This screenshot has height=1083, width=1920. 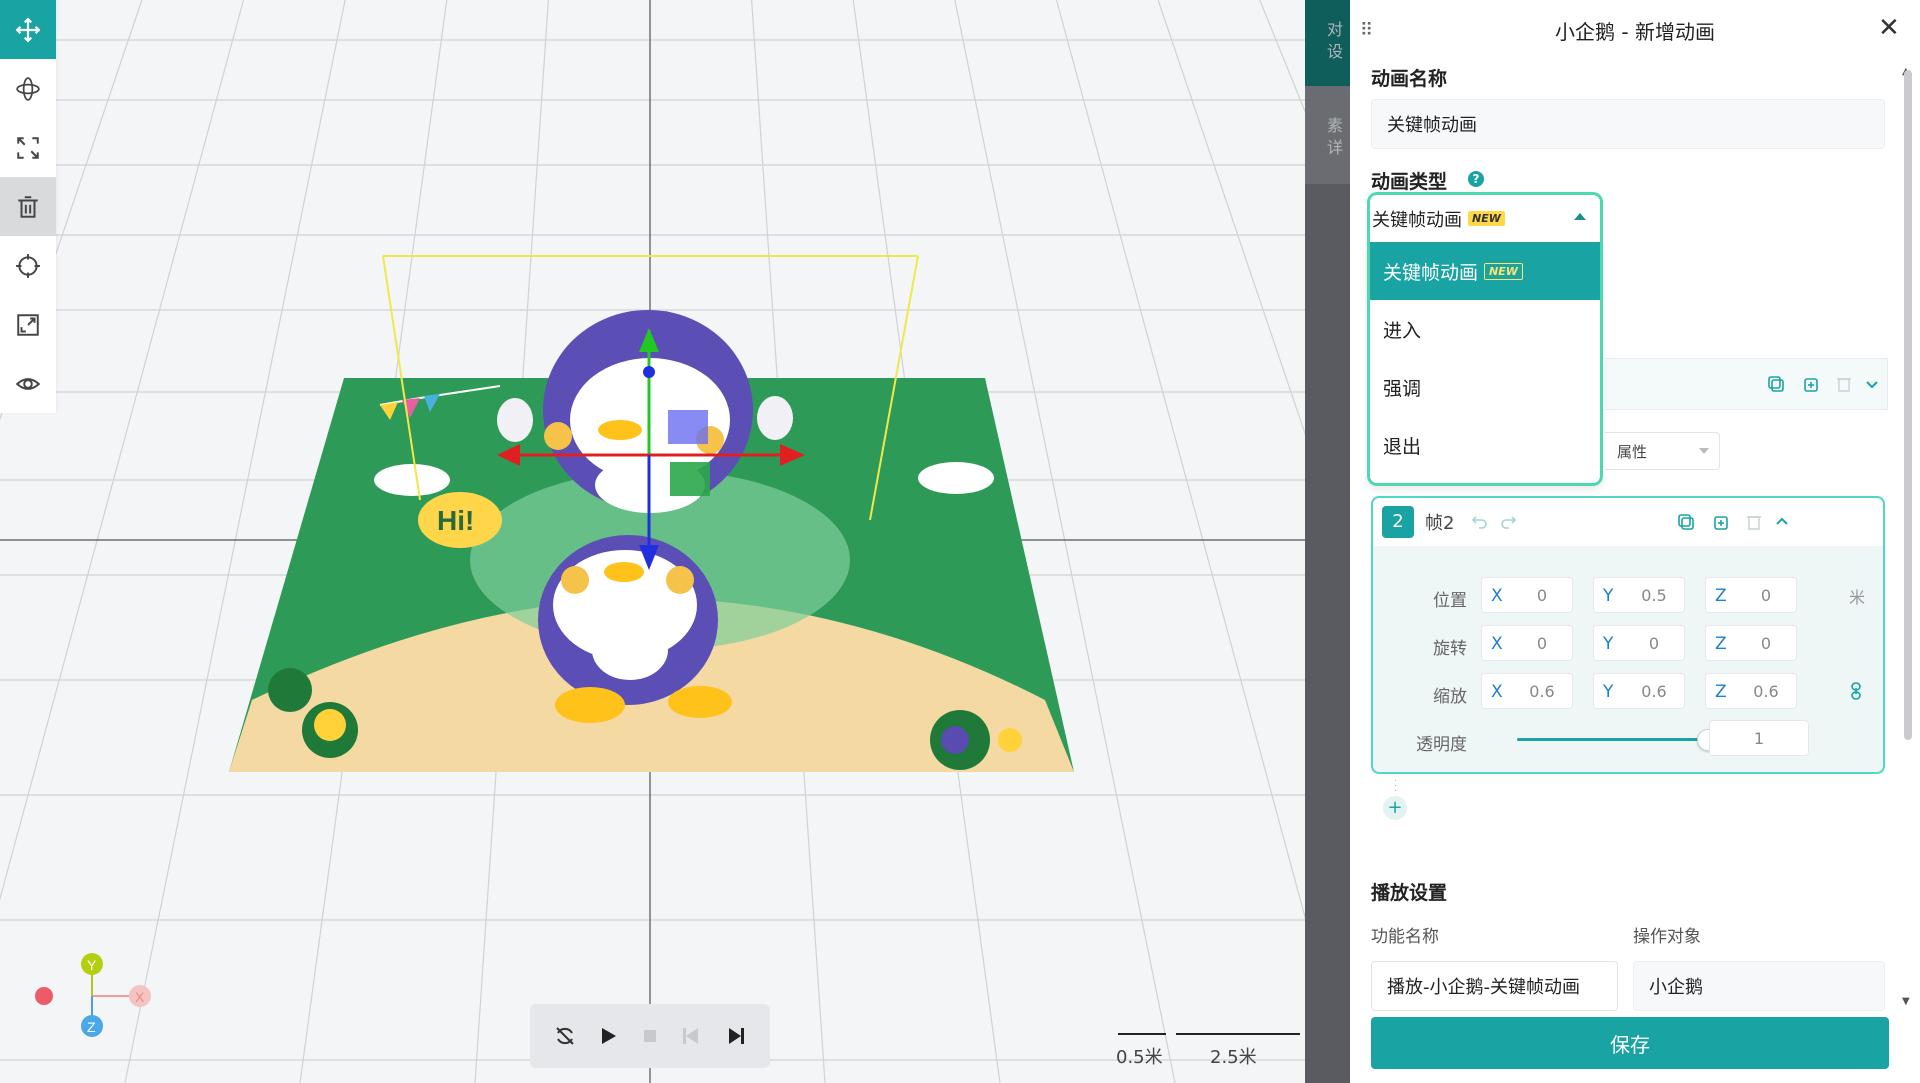 I want to click on undo-icon, so click(x=1480, y=522).